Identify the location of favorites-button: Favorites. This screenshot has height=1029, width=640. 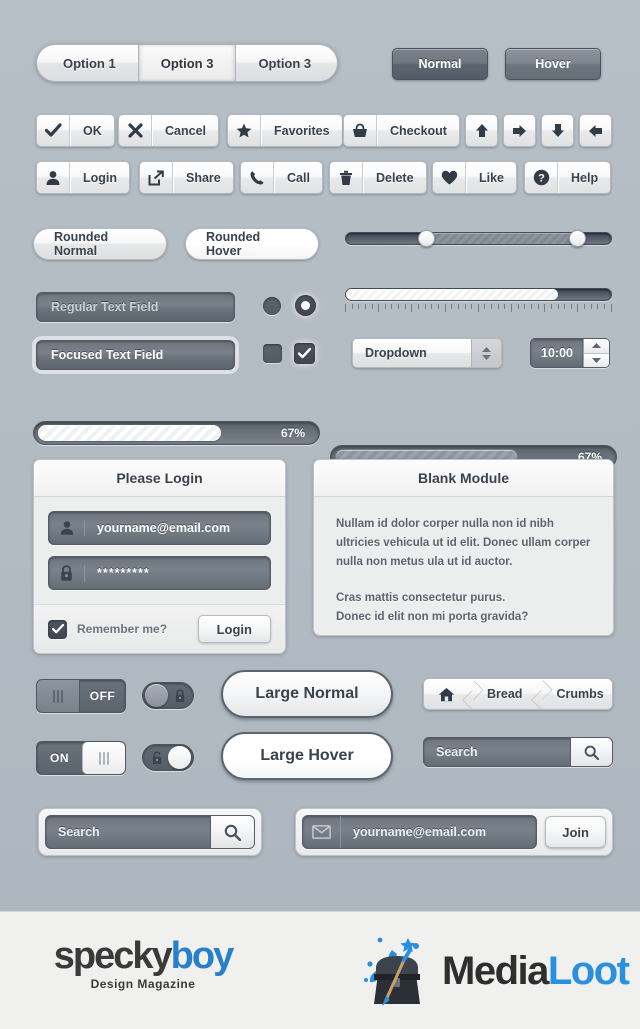
(285, 130).